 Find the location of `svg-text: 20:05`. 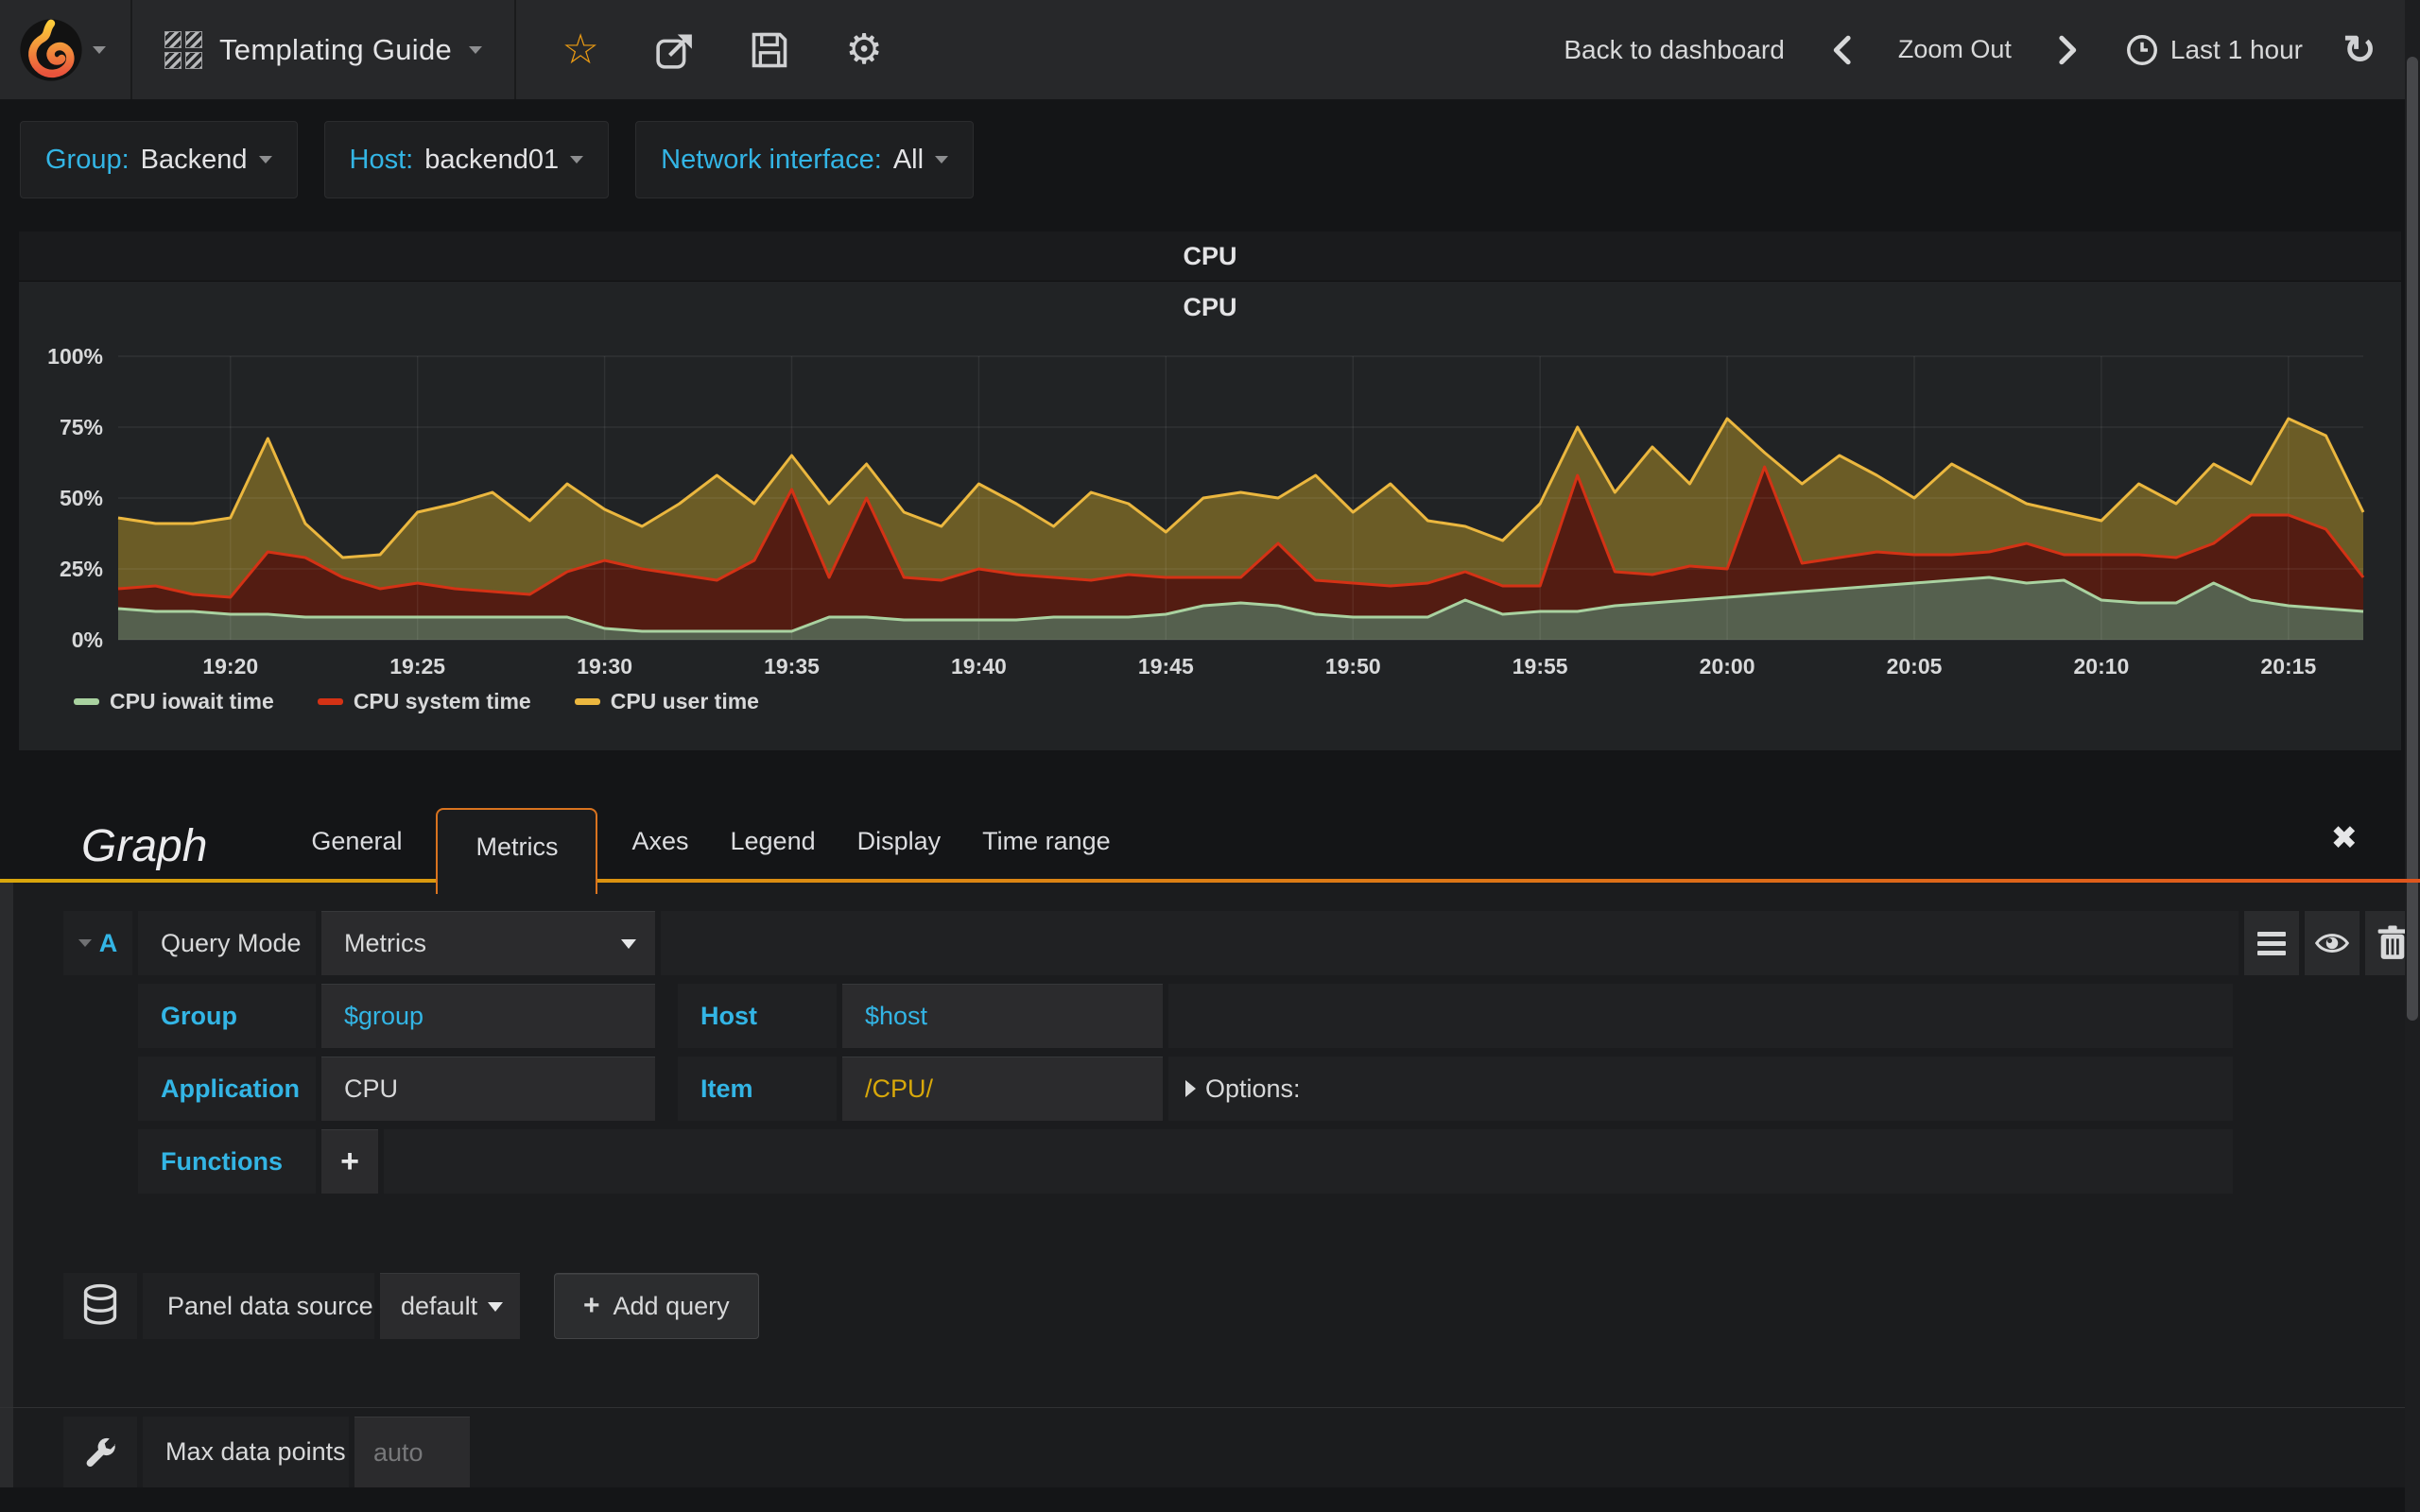

svg-text: 20:05 is located at coordinates (1915, 666).